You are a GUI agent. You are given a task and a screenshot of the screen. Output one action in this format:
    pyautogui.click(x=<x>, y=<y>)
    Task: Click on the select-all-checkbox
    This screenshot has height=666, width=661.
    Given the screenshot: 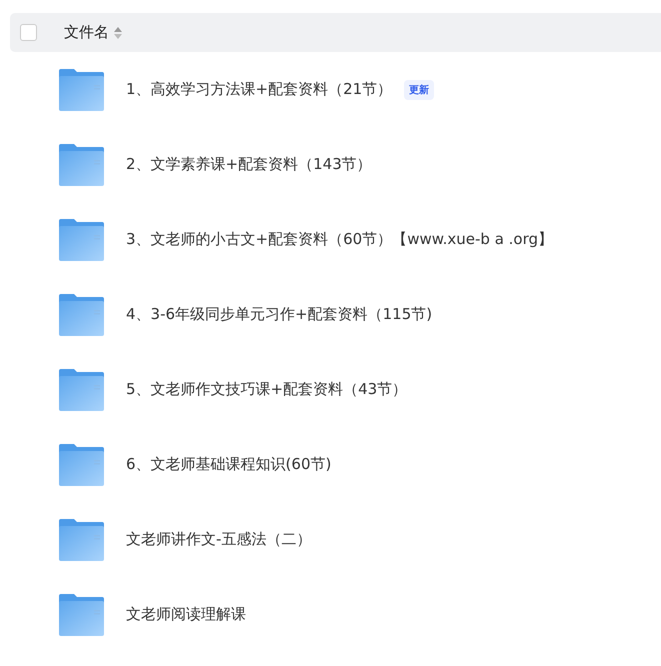 What is the action you would take?
    pyautogui.click(x=28, y=32)
    